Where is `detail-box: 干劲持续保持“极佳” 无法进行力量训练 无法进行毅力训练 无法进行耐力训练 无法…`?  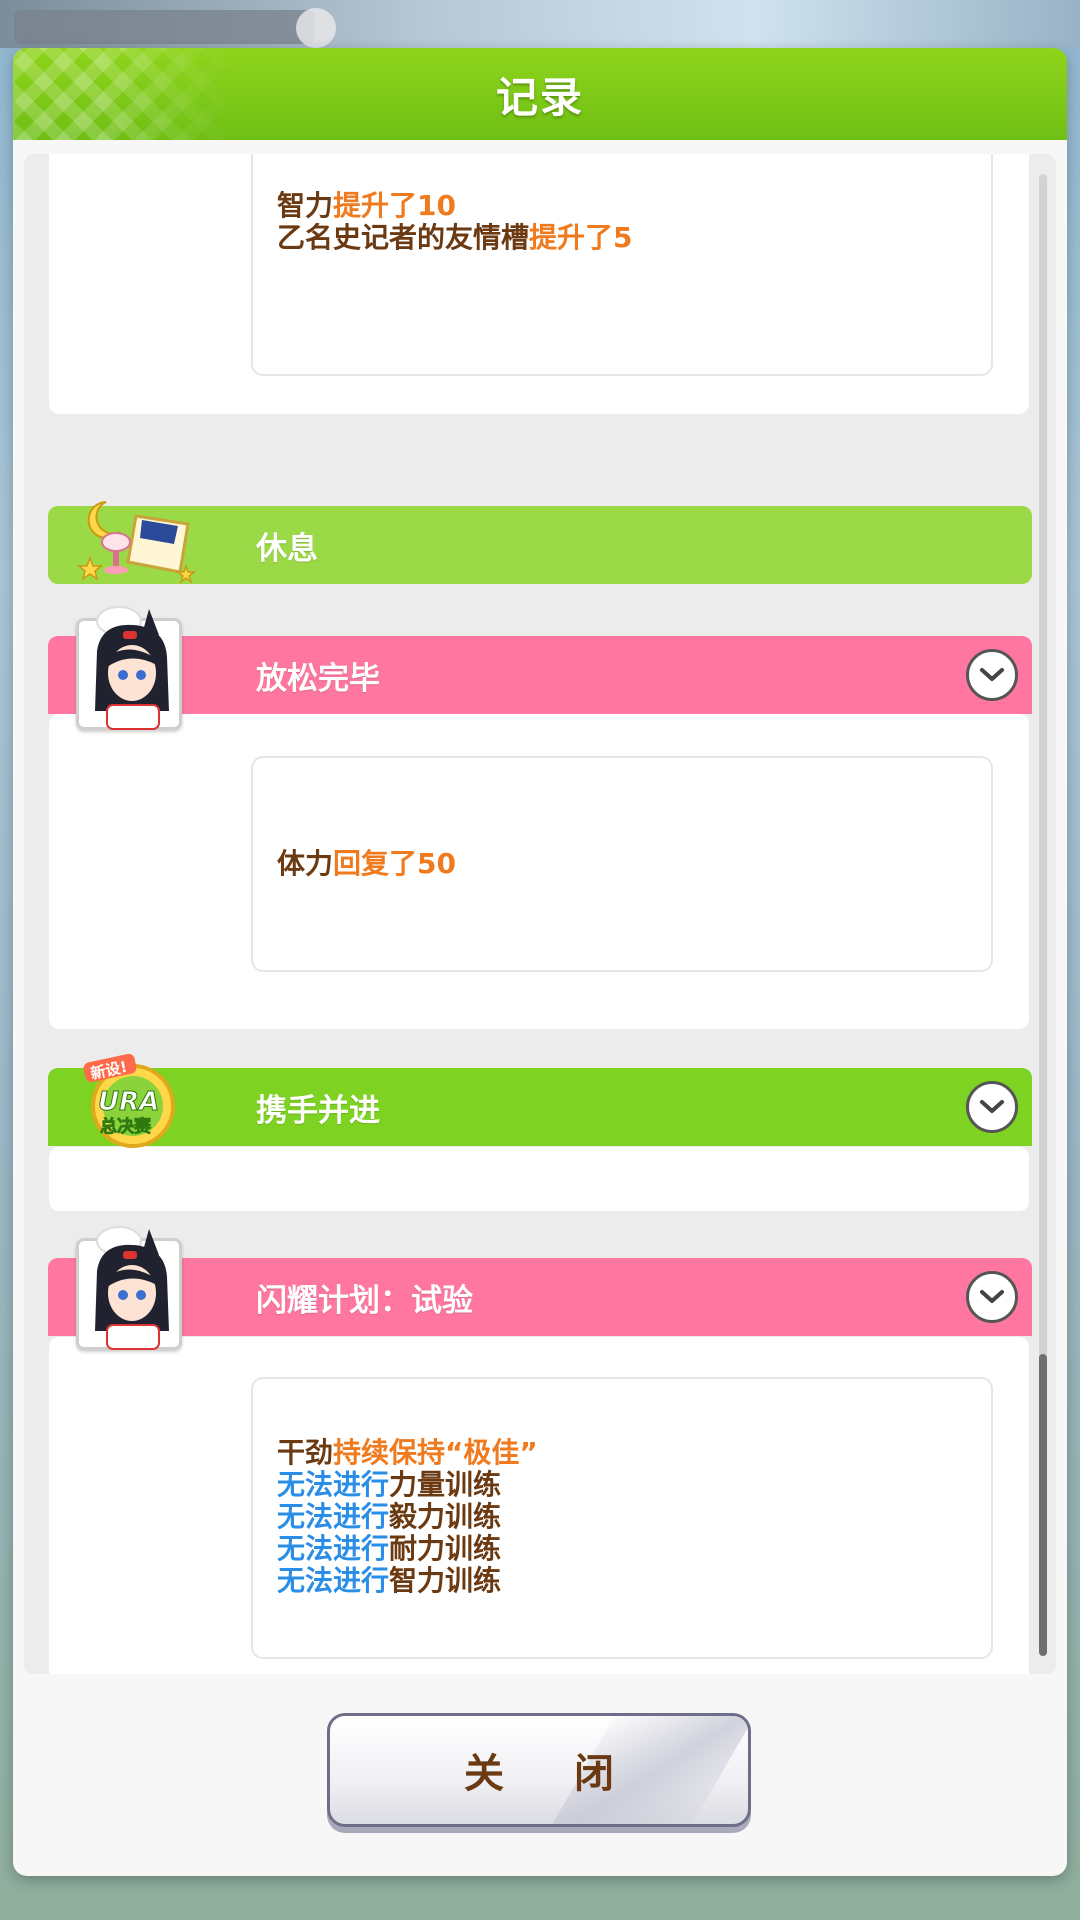 detail-box: 干劲持续保持“极佳” 无法进行力量训练 无法进行毅力训练 无法进行耐力训练 无法… is located at coordinates (622, 1518).